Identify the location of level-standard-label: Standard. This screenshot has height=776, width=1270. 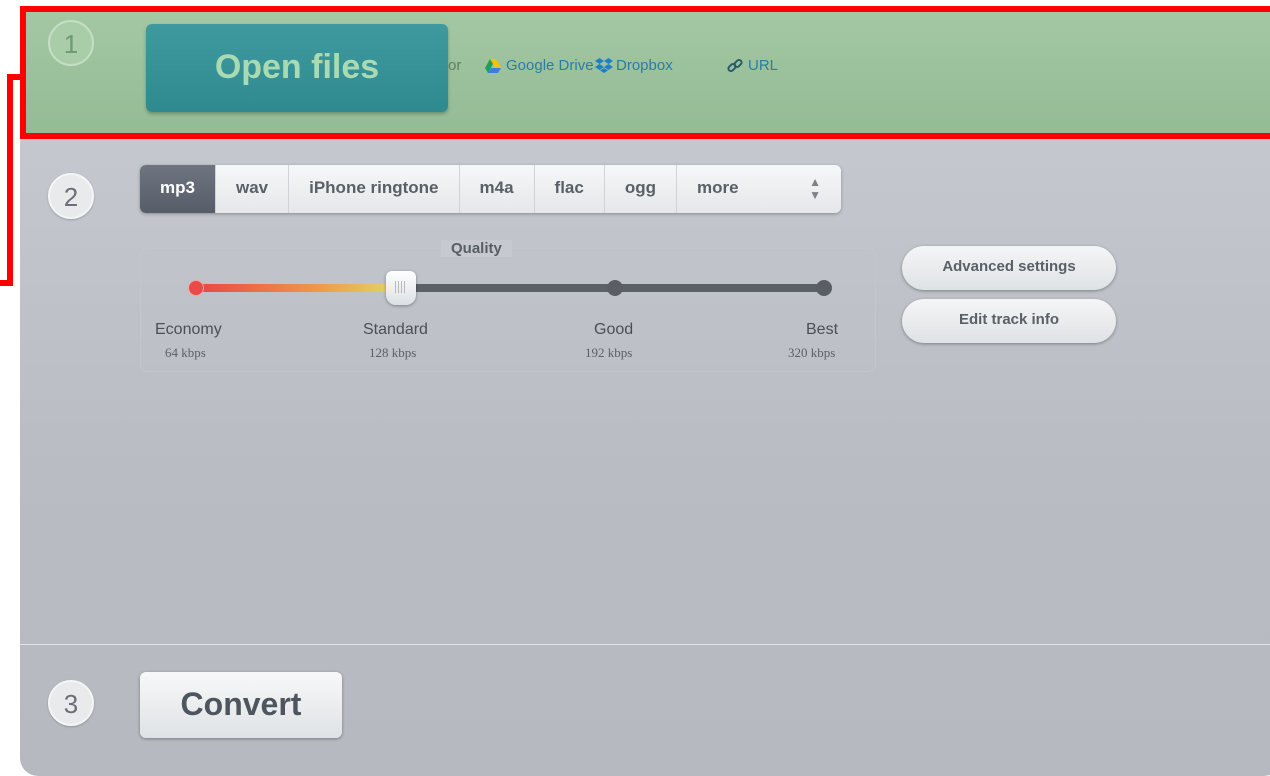
(395, 329).